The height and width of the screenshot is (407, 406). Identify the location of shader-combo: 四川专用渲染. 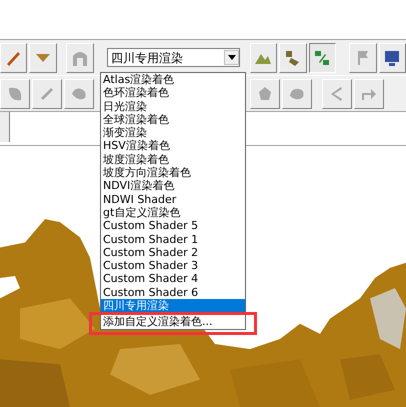
(173, 57).